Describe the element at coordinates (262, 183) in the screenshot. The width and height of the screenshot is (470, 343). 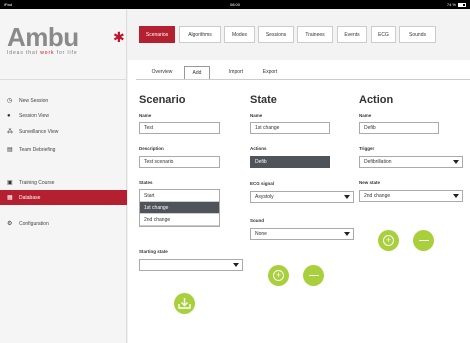
I see `ecg-signal-label: ECG signal` at that location.